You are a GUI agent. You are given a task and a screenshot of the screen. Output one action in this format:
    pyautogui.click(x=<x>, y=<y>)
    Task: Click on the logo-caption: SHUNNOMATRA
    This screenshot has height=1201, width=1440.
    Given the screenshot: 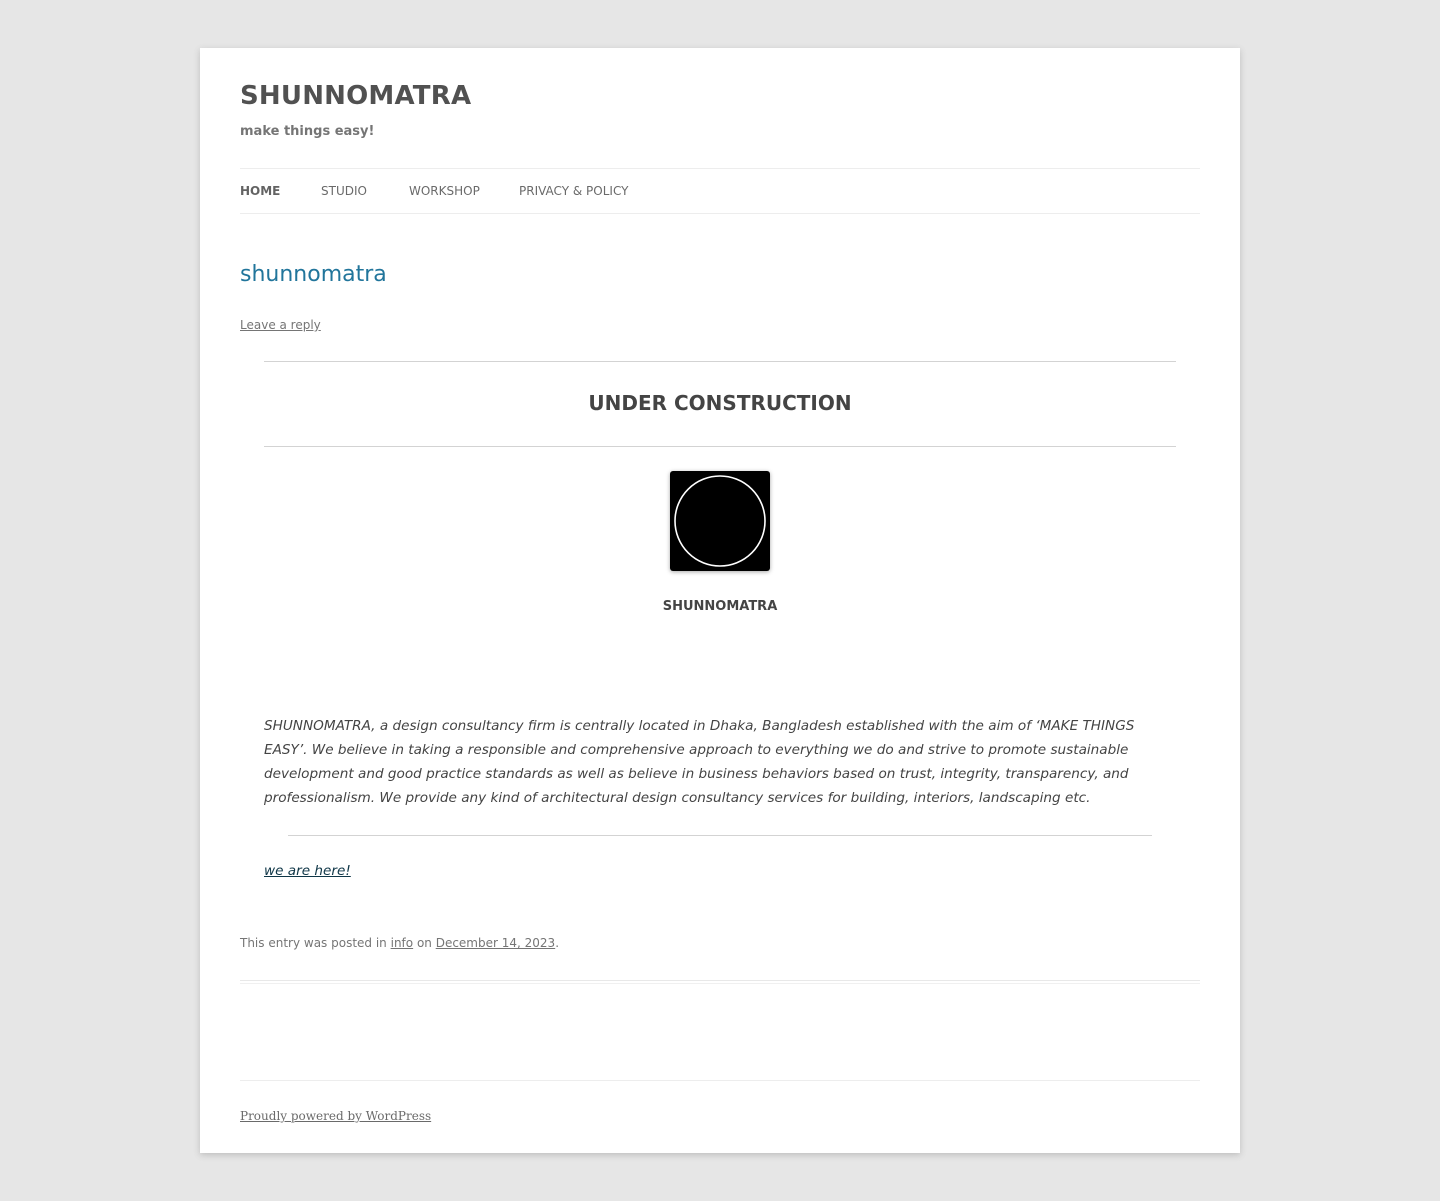 What is the action you would take?
    pyautogui.click(x=720, y=606)
    